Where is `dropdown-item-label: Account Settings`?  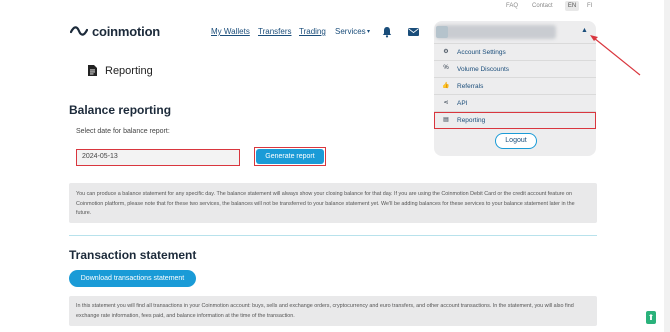
dropdown-item-label: Account Settings is located at coordinates (481, 52).